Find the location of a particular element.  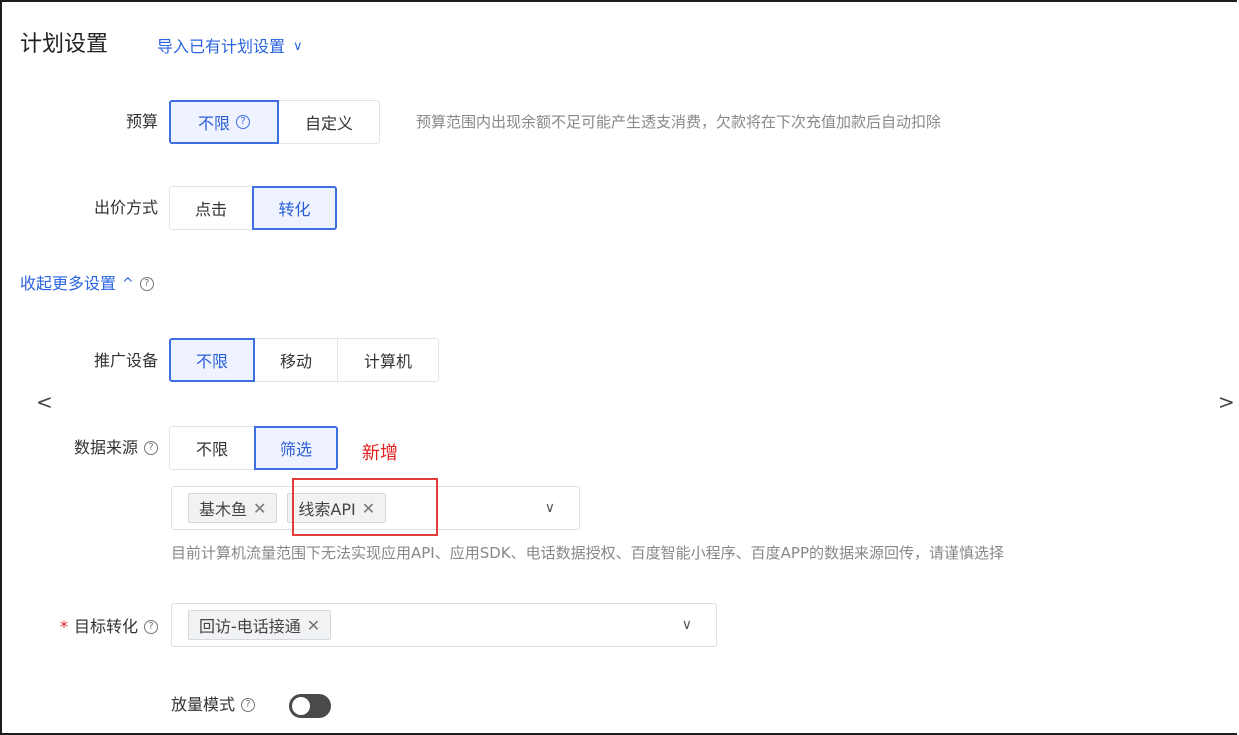

collapse-more-settings-link: 收起更多设置 ^ ? is located at coordinates (87, 284).